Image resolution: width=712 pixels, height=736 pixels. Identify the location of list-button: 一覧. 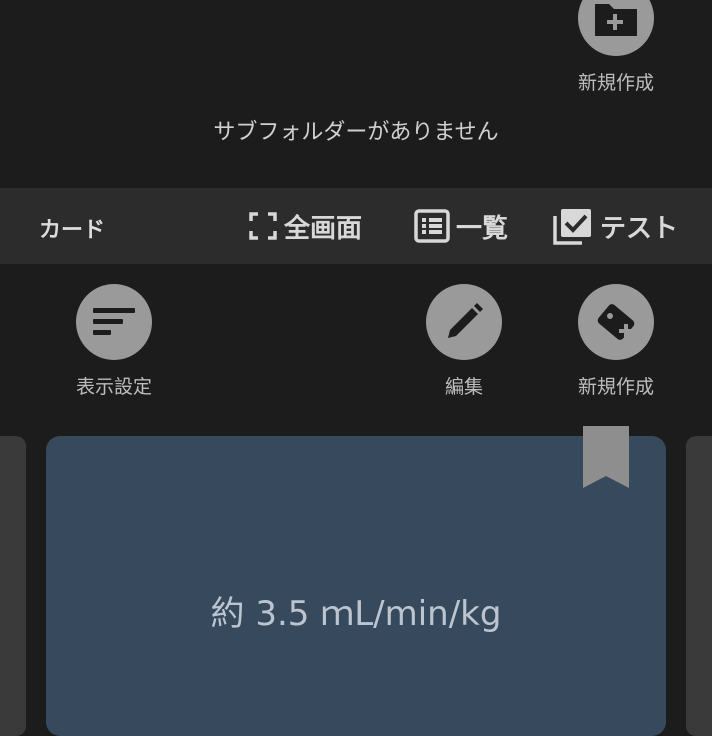
(461, 226).